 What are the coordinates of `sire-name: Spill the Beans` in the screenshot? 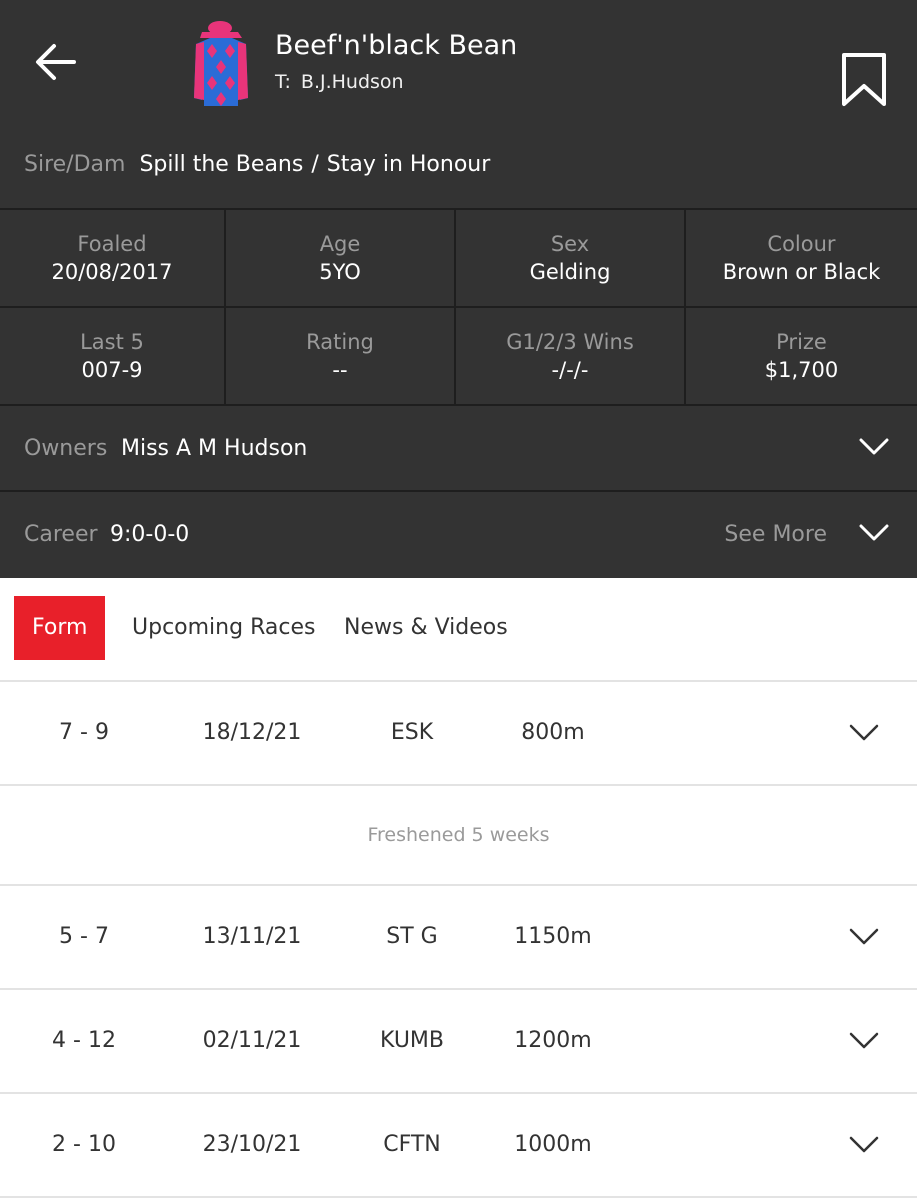 It's located at (221, 164).